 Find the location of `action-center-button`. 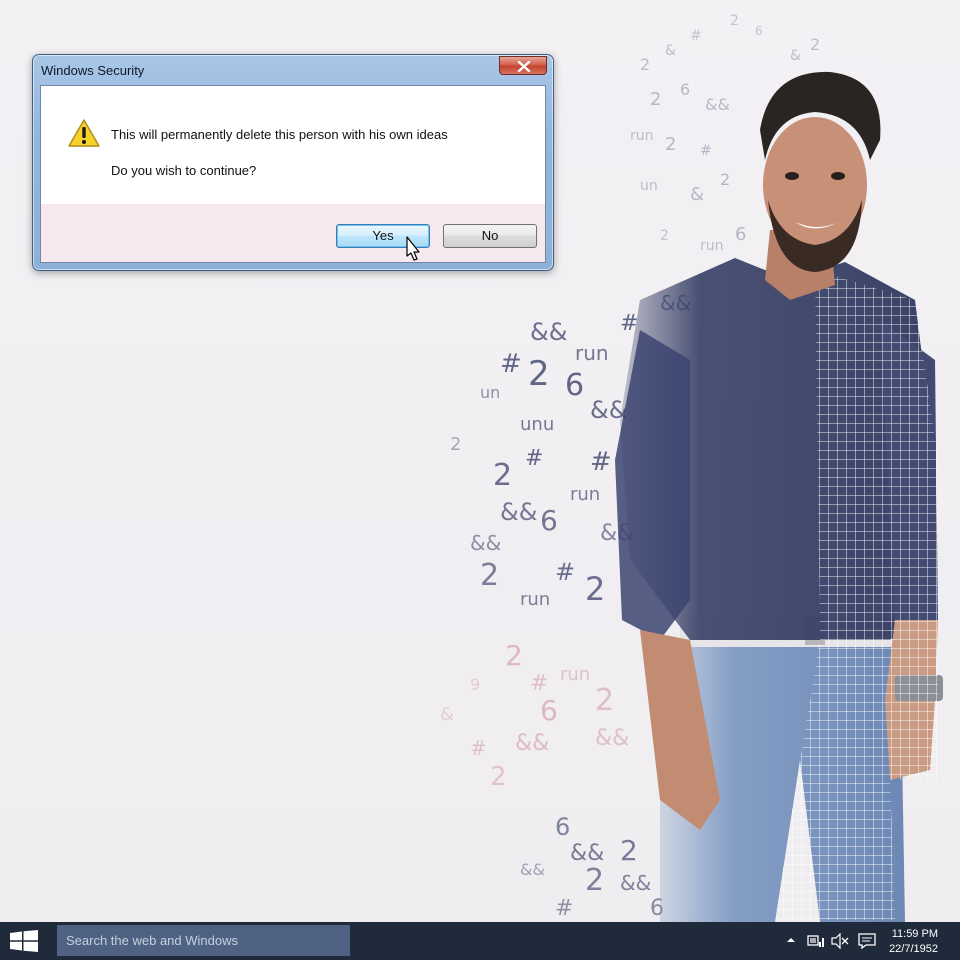

action-center-button is located at coordinates (867, 941).